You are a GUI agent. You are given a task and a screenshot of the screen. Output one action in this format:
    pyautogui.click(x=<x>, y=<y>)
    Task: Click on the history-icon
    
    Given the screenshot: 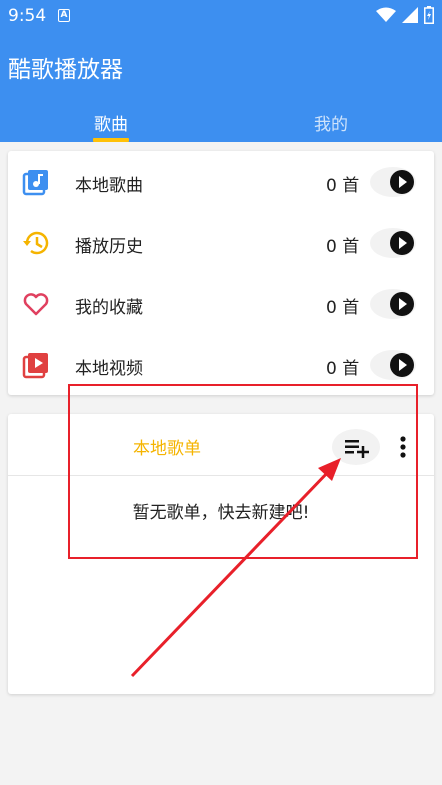 What is the action you would take?
    pyautogui.click(x=36, y=243)
    